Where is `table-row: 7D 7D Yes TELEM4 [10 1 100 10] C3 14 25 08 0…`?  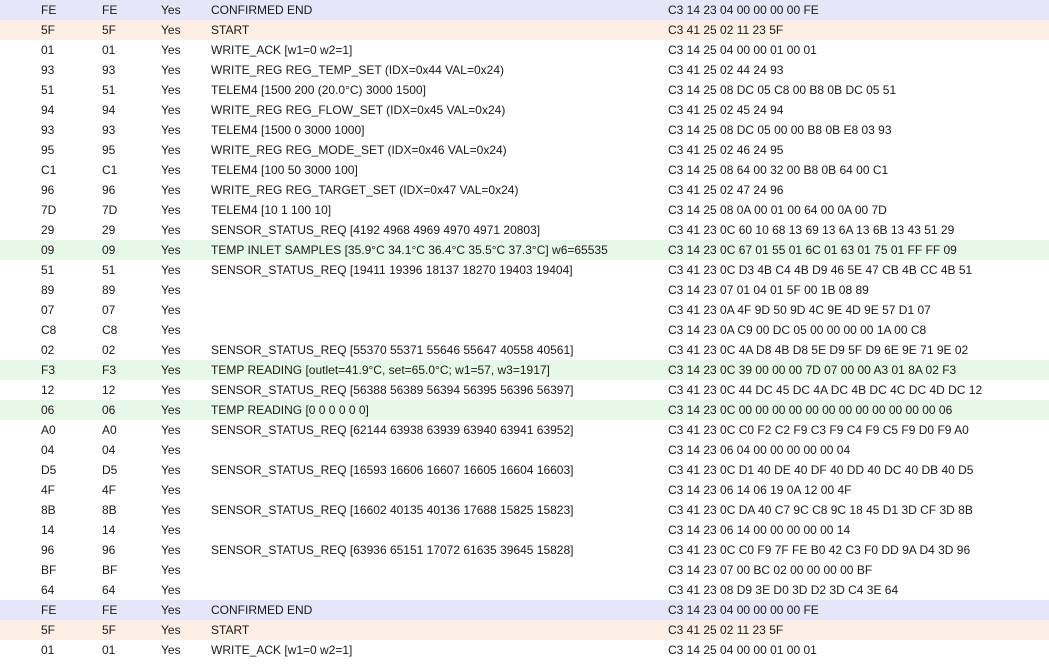 table-row: 7D 7D Yes TELEM4 [10 1 100 10] C3 14 25 08 0… is located at coordinates (524, 210).